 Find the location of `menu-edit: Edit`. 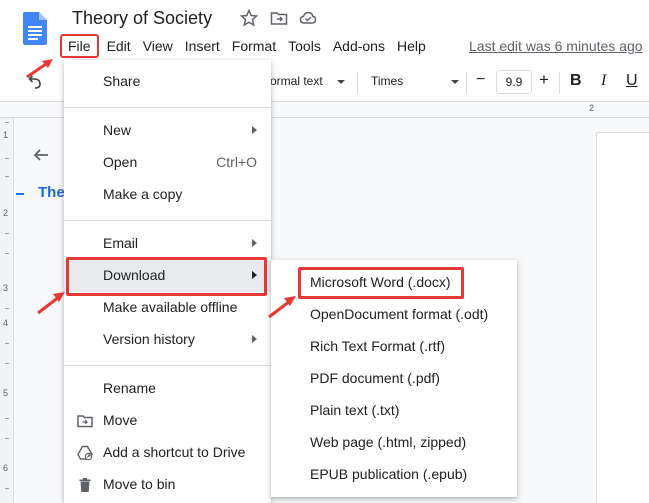

menu-edit: Edit is located at coordinates (119, 46).